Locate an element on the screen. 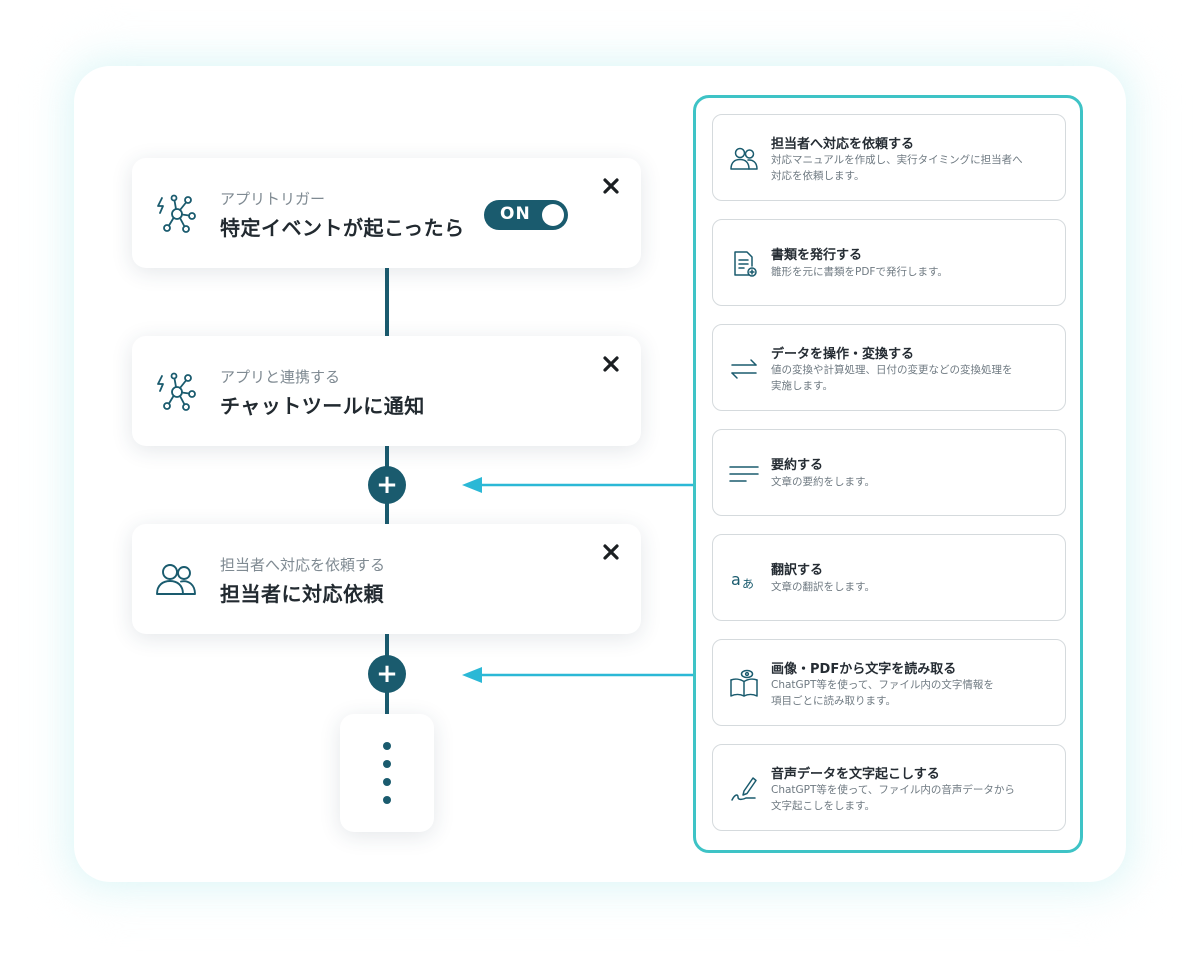 The height and width of the screenshot is (963, 1200). action-item-translate: a あ 翻訳する 文章の翻訳をします。 is located at coordinates (889, 577).